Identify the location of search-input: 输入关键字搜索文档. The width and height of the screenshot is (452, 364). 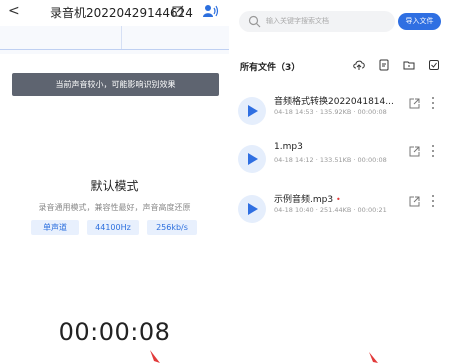
(317, 21).